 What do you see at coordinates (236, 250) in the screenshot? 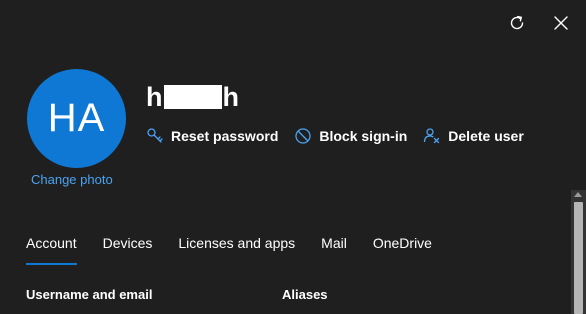
I see `tab-licenses-and-apps: Licenses and apps` at bounding box center [236, 250].